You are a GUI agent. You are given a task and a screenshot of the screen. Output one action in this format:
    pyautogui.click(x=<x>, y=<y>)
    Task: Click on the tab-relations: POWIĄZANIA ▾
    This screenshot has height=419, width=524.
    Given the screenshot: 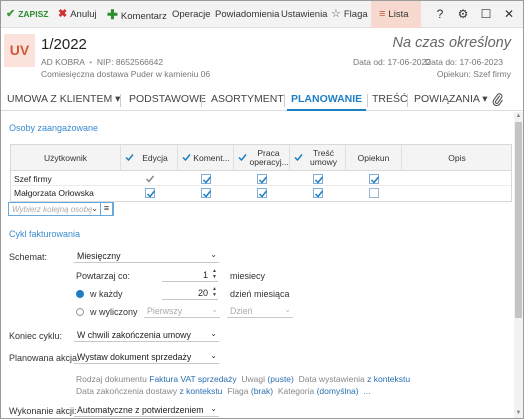 What is the action you would take?
    pyautogui.click(x=451, y=100)
    